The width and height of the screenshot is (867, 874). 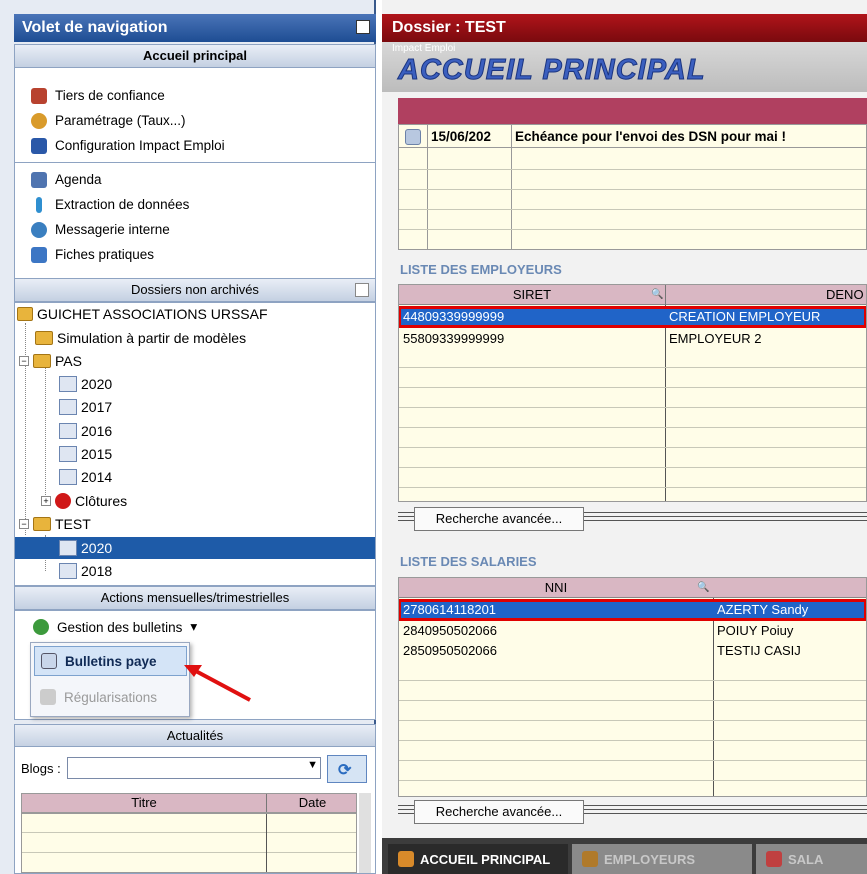 What do you see at coordinates (632, 610) in the screenshot?
I see `salarie-row: 2780614118201 AZERTY Sandy` at bounding box center [632, 610].